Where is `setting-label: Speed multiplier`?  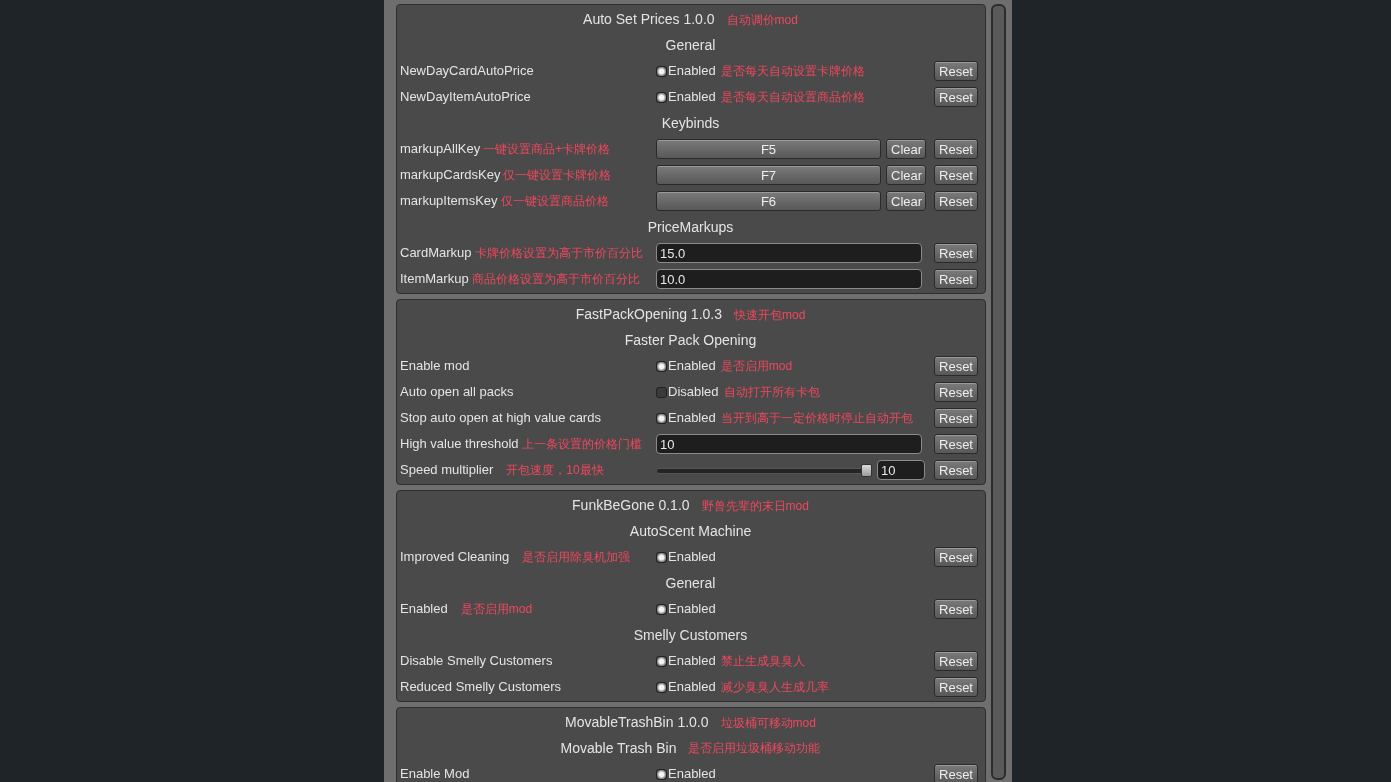 setting-label: Speed multiplier is located at coordinates (447, 470).